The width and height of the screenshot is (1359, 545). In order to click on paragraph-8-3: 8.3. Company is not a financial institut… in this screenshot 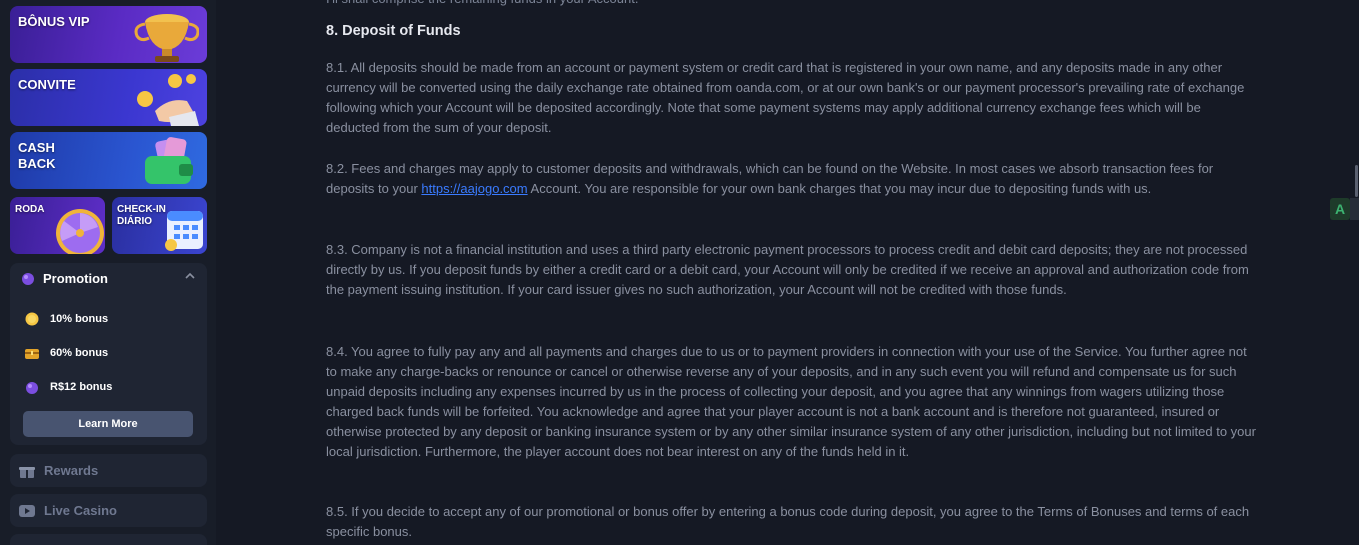, I will do `click(787, 270)`.